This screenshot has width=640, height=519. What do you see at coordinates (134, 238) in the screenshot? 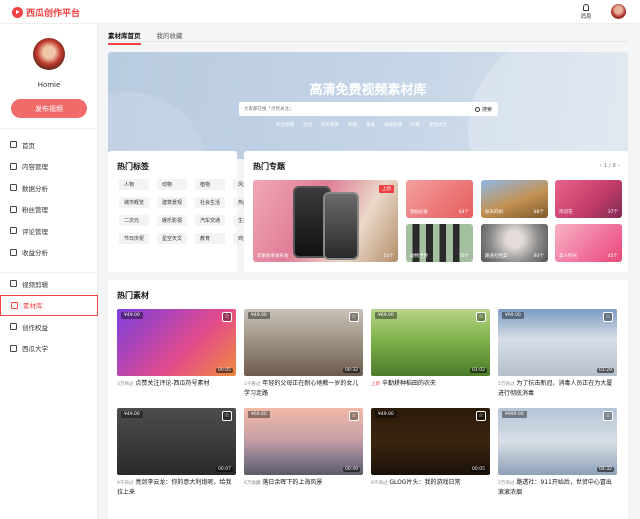
I see `tag-chip: 节日庆祝` at bounding box center [134, 238].